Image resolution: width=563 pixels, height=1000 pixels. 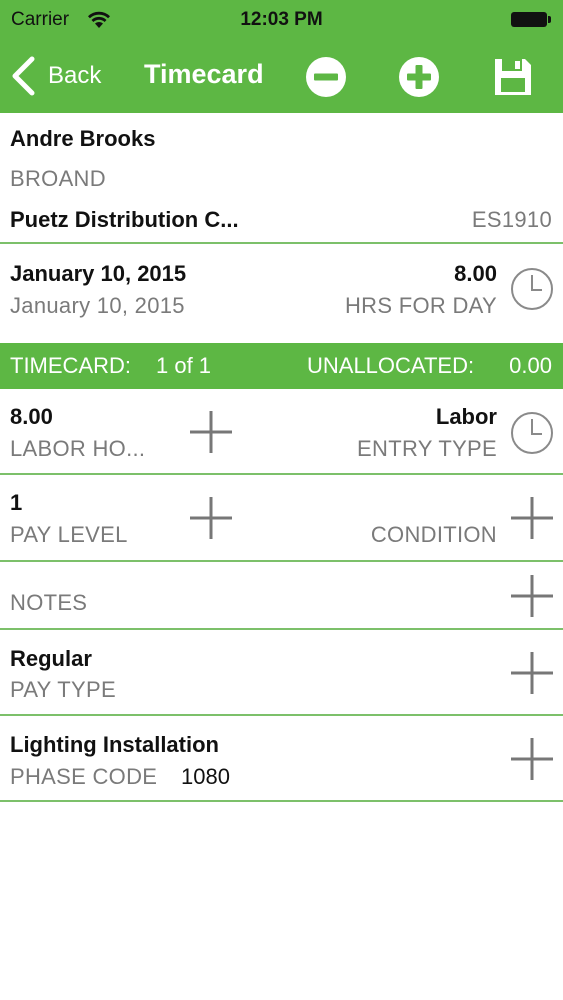 What do you see at coordinates (23, 76) in the screenshot?
I see `chevron-left-icon` at bounding box center [23, 76].